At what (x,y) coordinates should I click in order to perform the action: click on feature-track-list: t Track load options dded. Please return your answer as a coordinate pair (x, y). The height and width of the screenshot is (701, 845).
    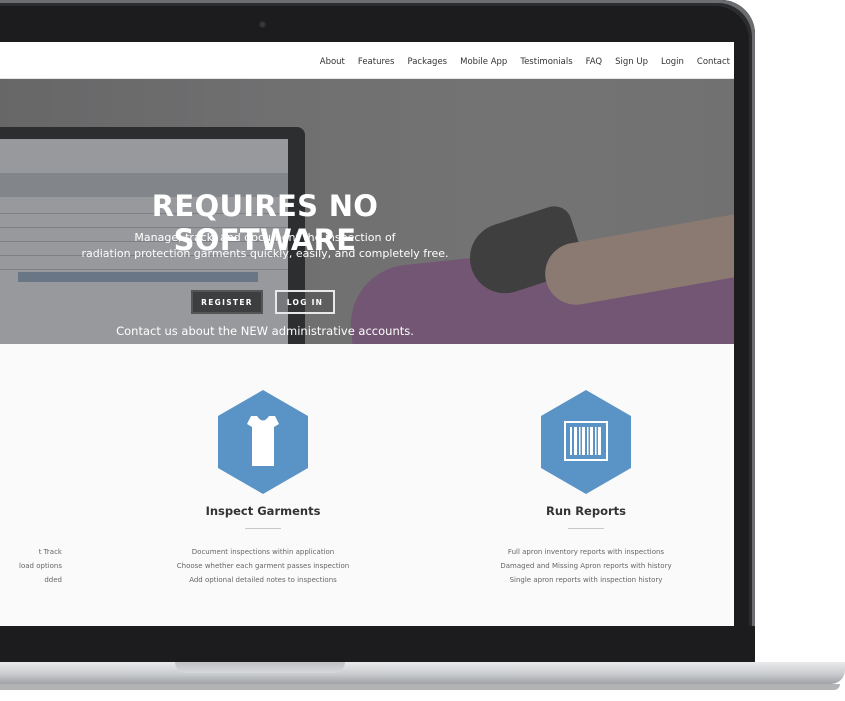
    Looking at the image, I should click on (31, 566).